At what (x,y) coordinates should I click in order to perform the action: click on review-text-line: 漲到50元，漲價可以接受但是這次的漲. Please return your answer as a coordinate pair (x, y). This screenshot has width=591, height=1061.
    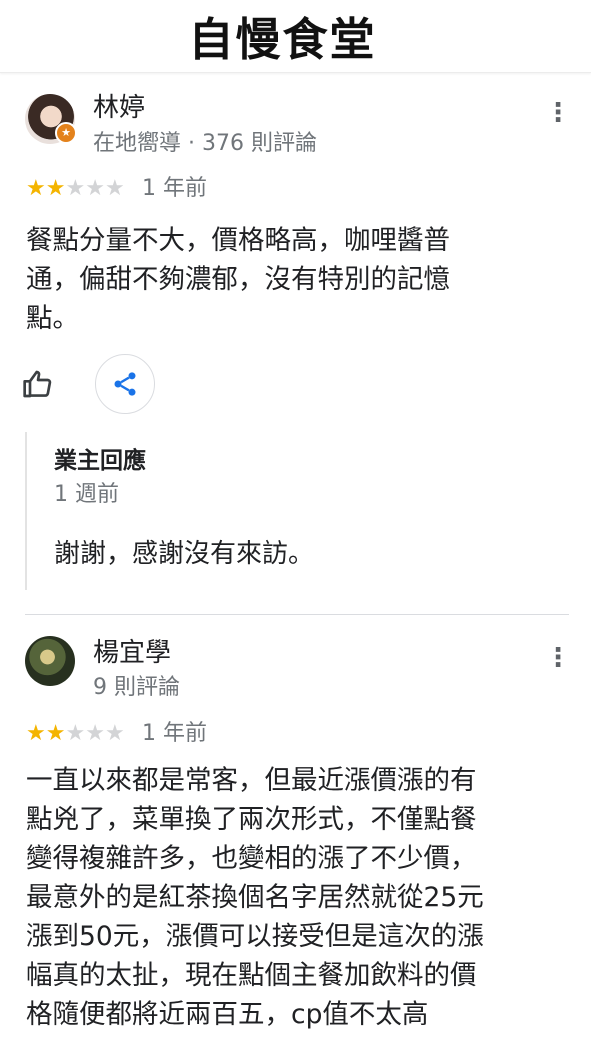
    Looking at the image, I should click on (255, 936).